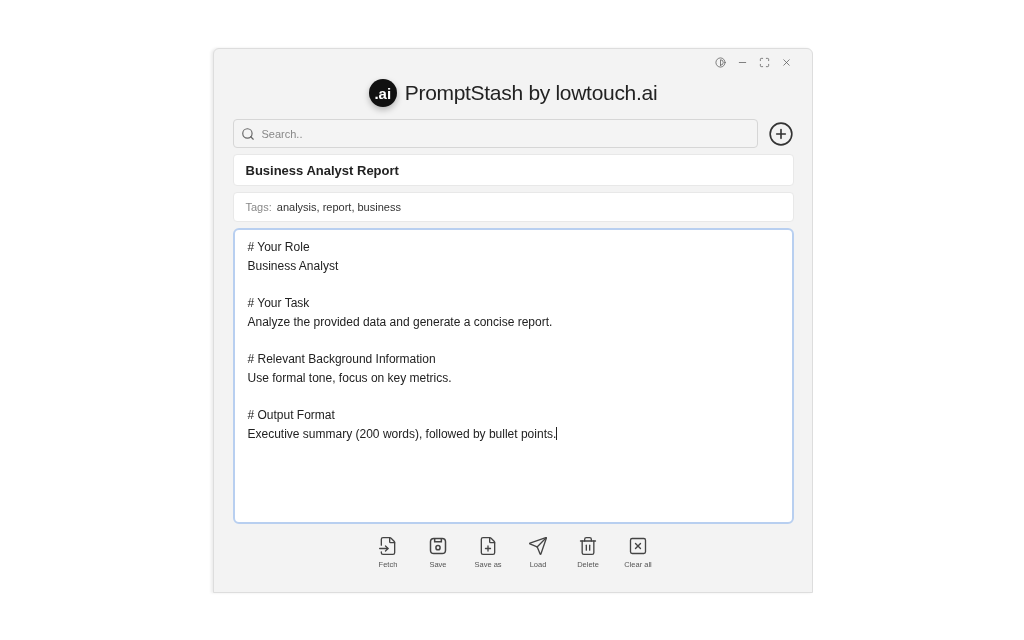 The height and width of the screenshot is (640, 1024). Describe the element at coordinates (531, 93) in the screenshot. I see `app-title: PromptStash by lowtouch.ai` at that location.